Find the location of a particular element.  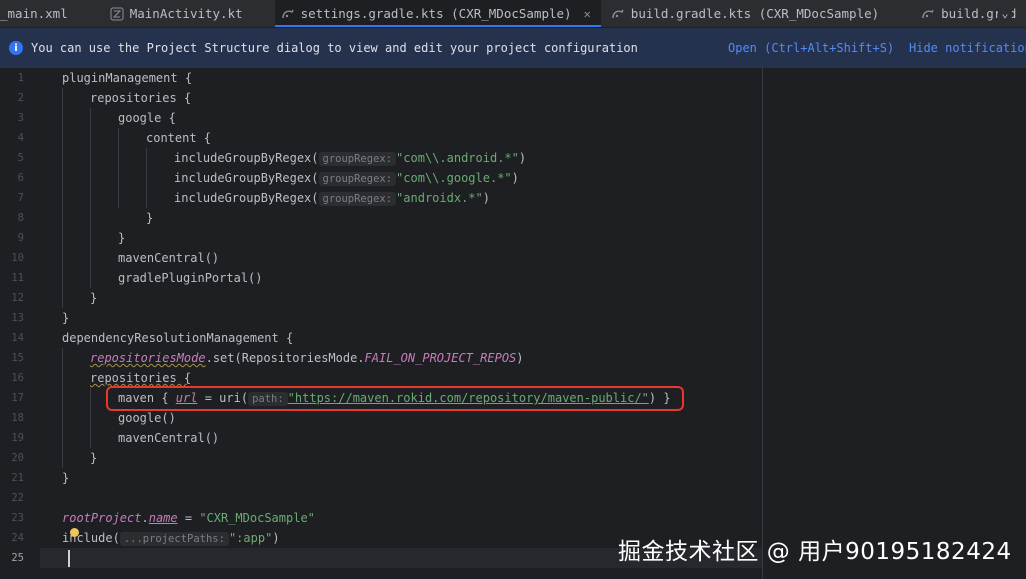

line-number: 19 is located at coordinates (17, 438).